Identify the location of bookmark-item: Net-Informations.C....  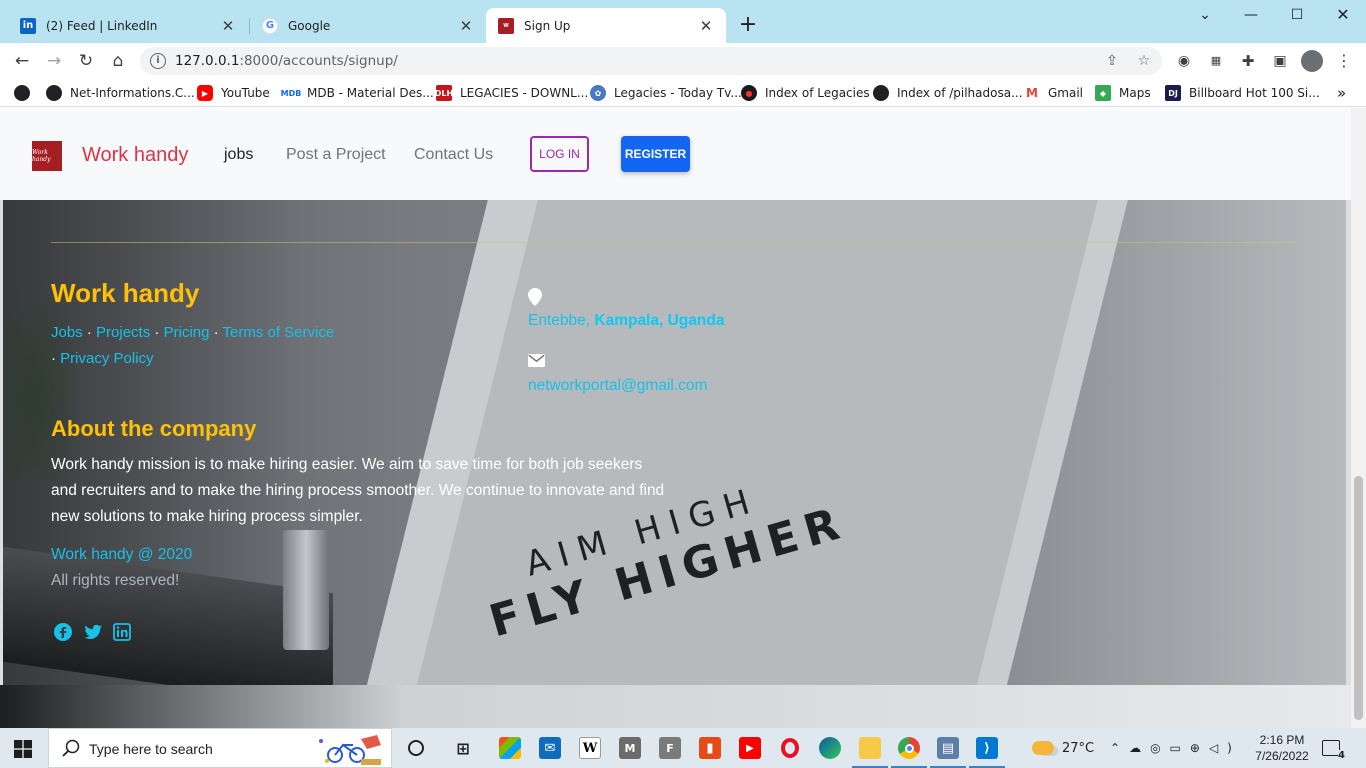
(120, 93).